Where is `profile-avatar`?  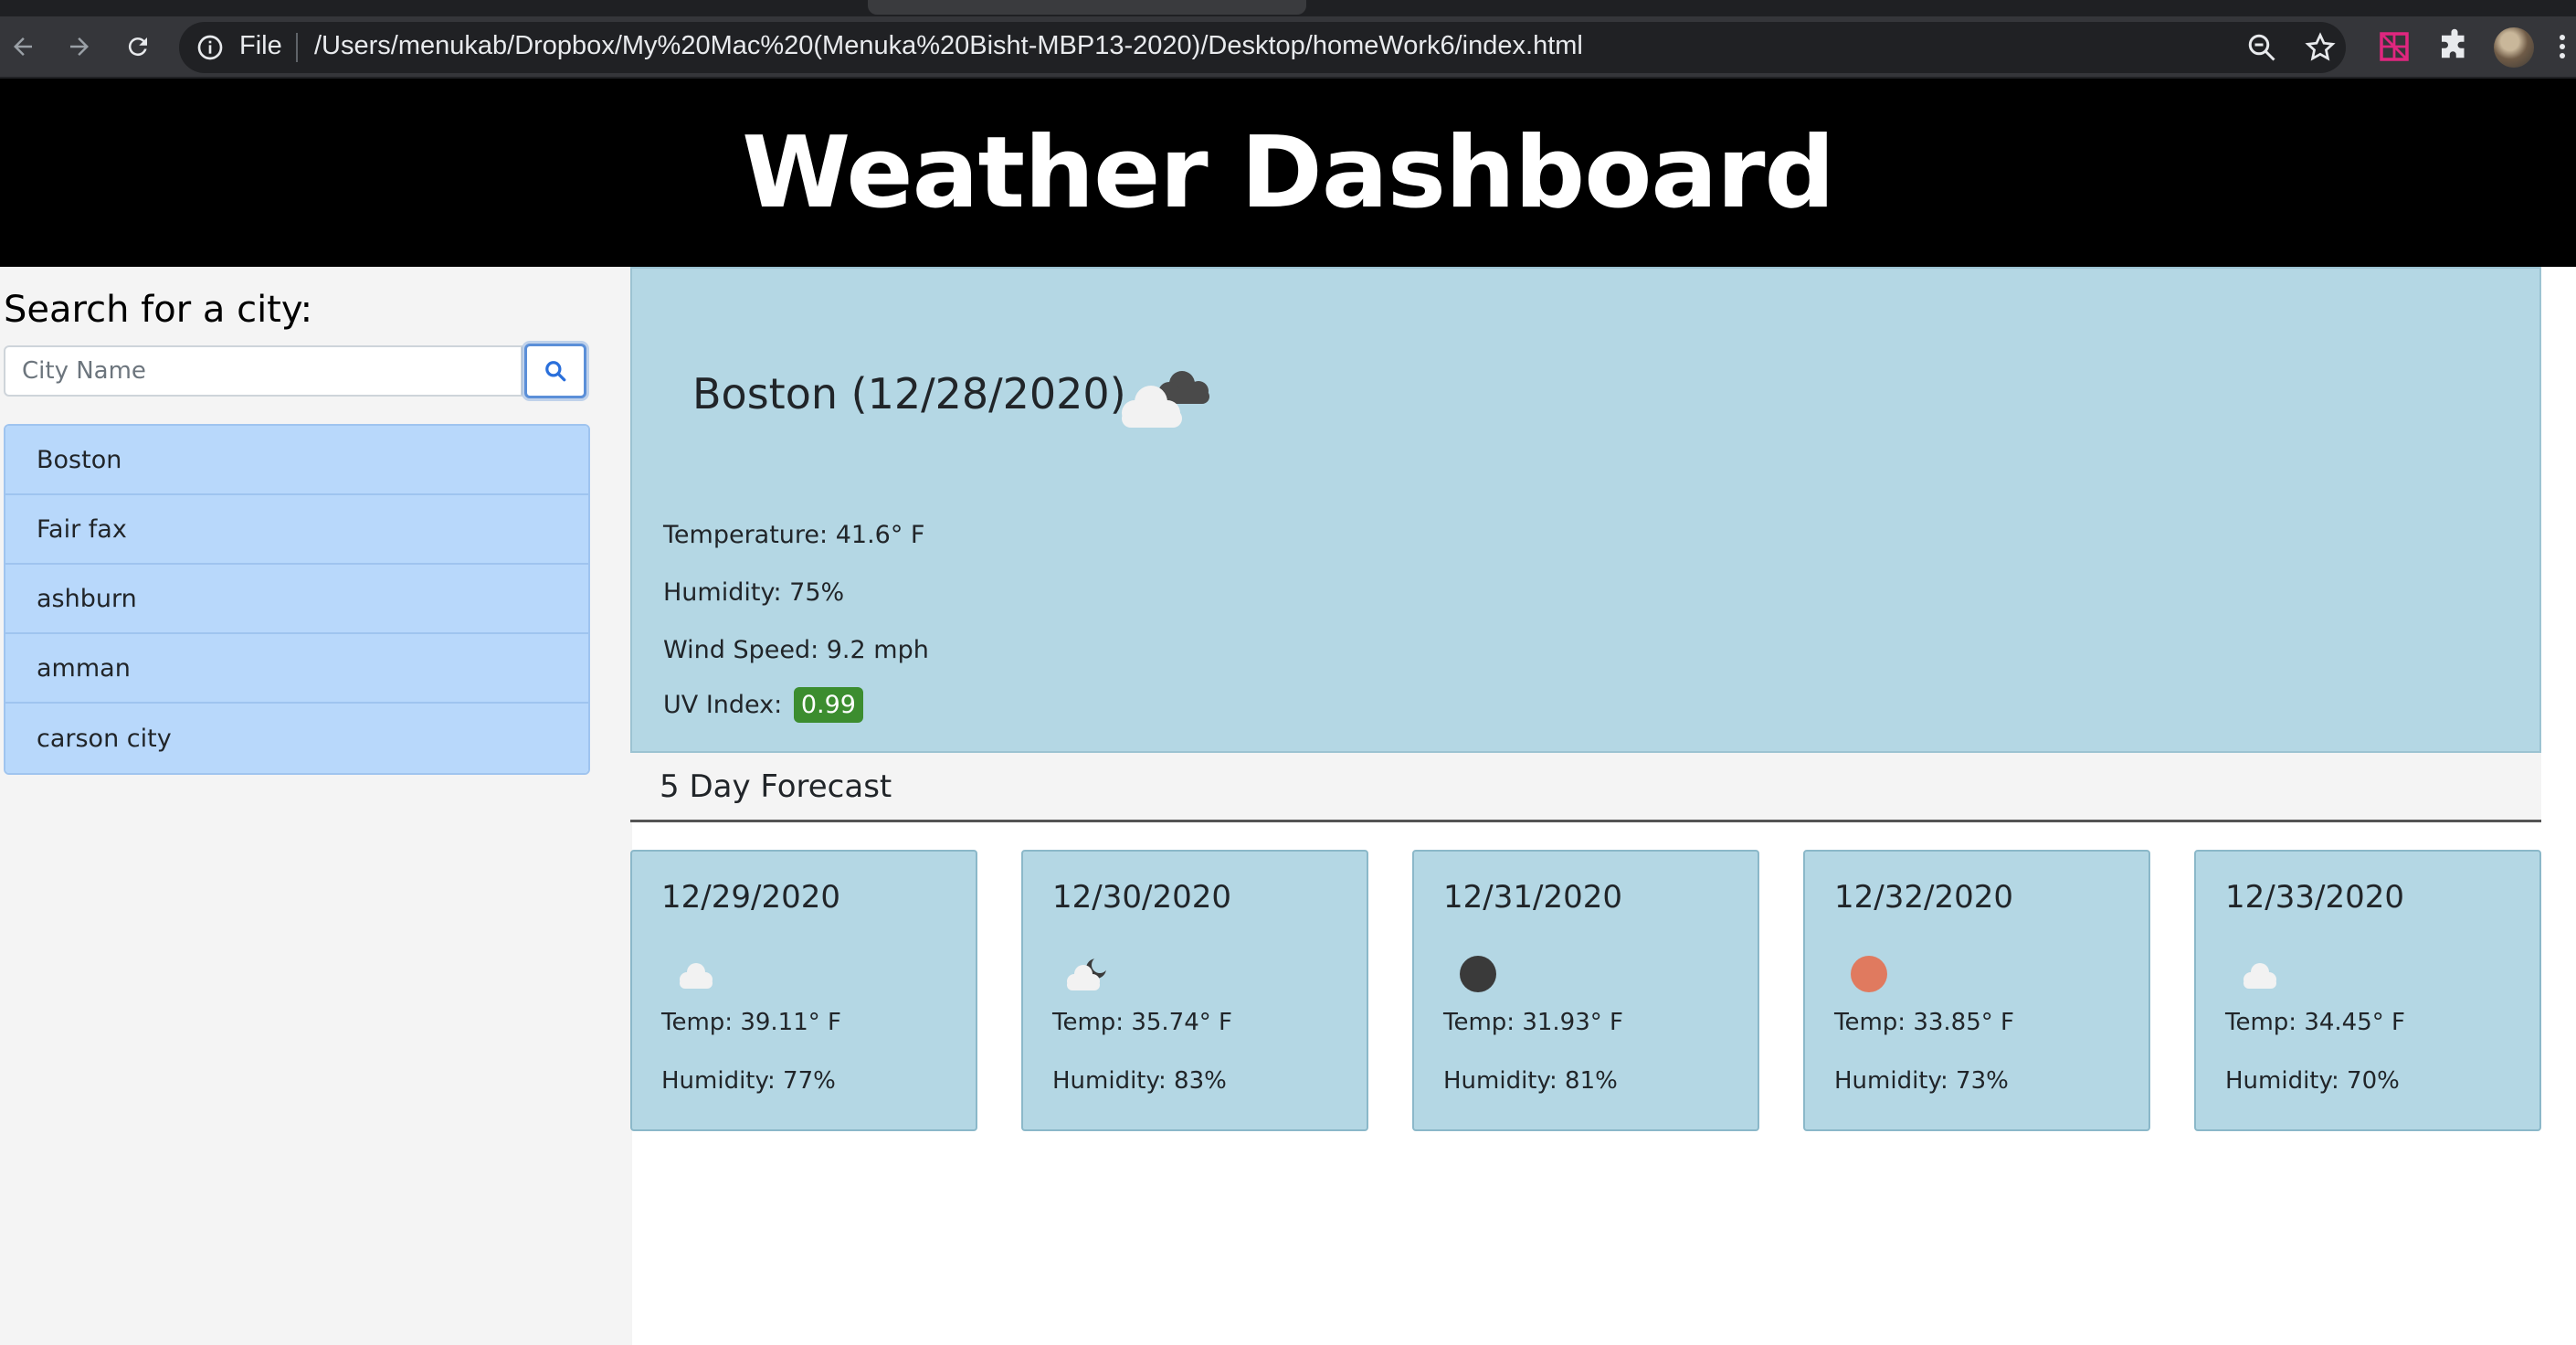
profile-avatar is located at coordinates (2514, 47).